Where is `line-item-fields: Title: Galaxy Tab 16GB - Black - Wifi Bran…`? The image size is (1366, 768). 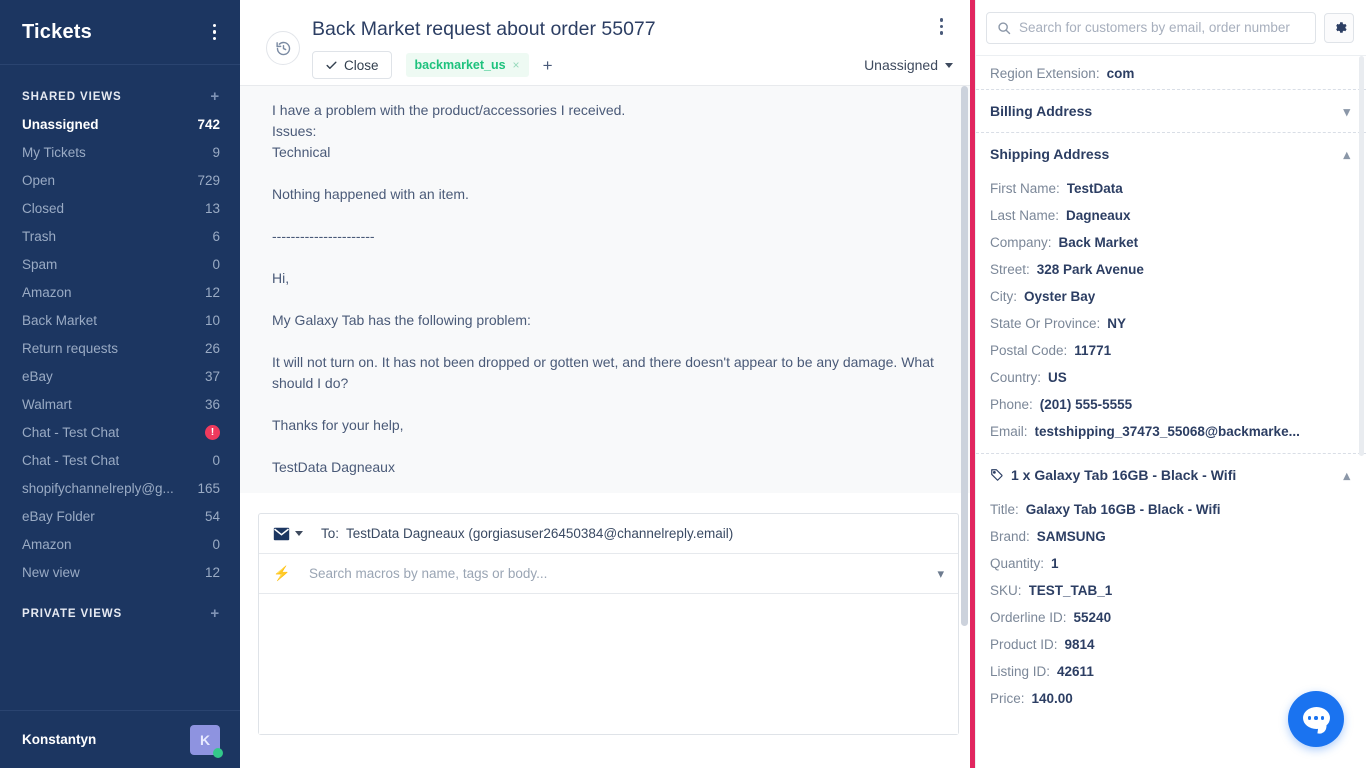
line-item-fields: Title: Galaxy Tab 16GB - Black - Wifi Bran… is located at coordinates (1171, 604).